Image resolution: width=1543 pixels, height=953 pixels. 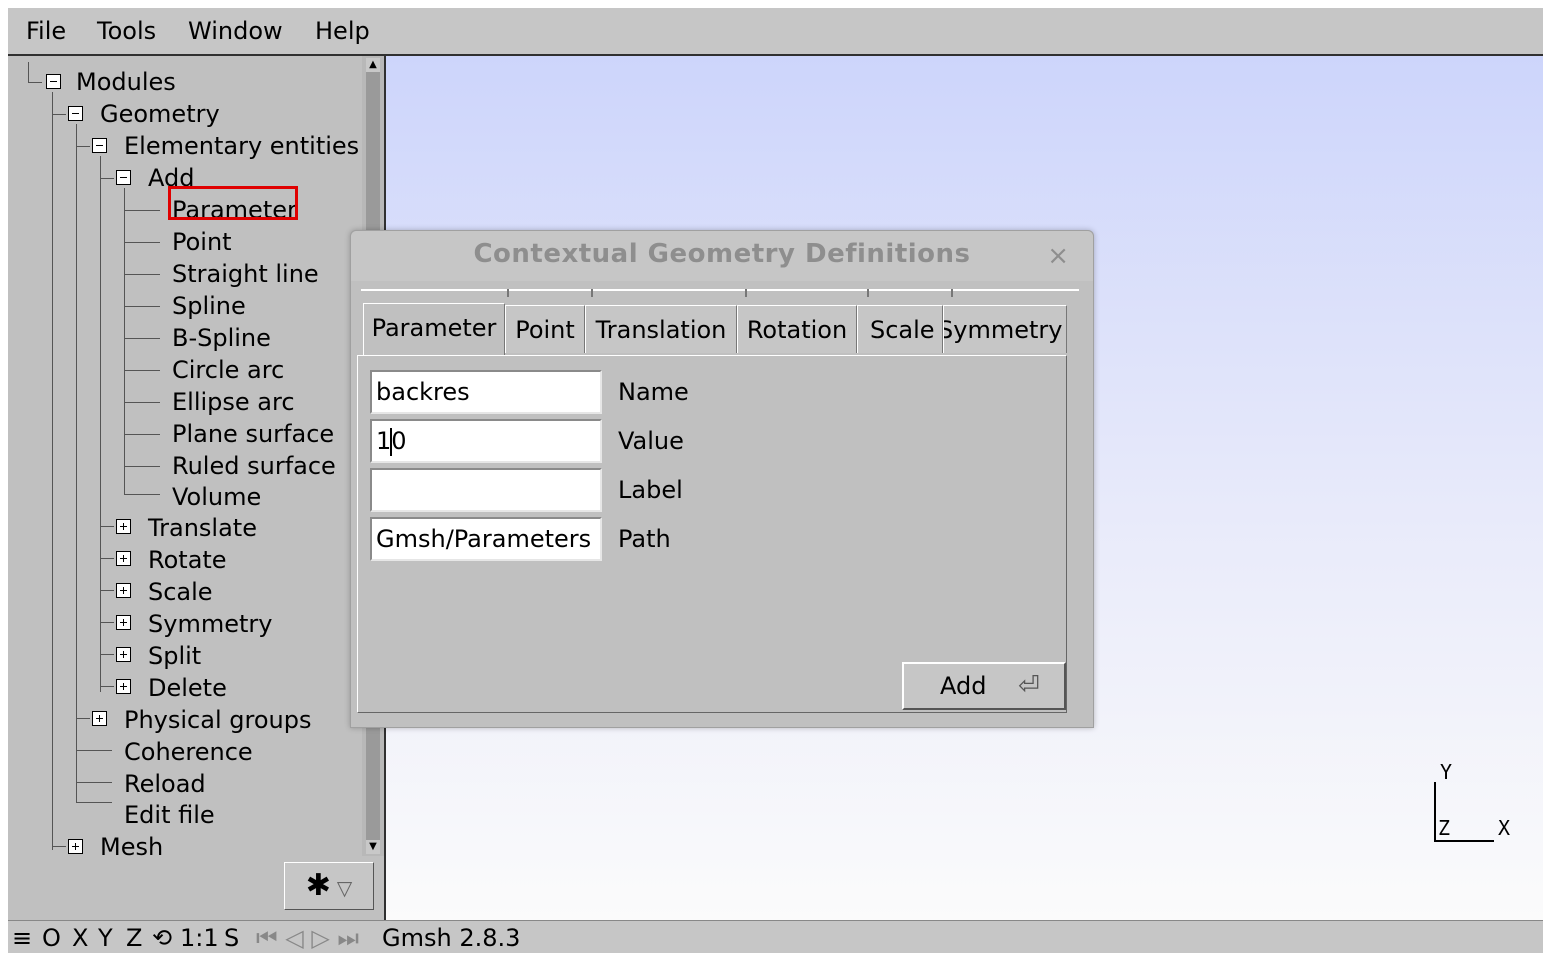 What do you see at coordinates (720, 295) in the screenshot?
I see `tab-strip-backdrop` at bounding box center [720, 295].